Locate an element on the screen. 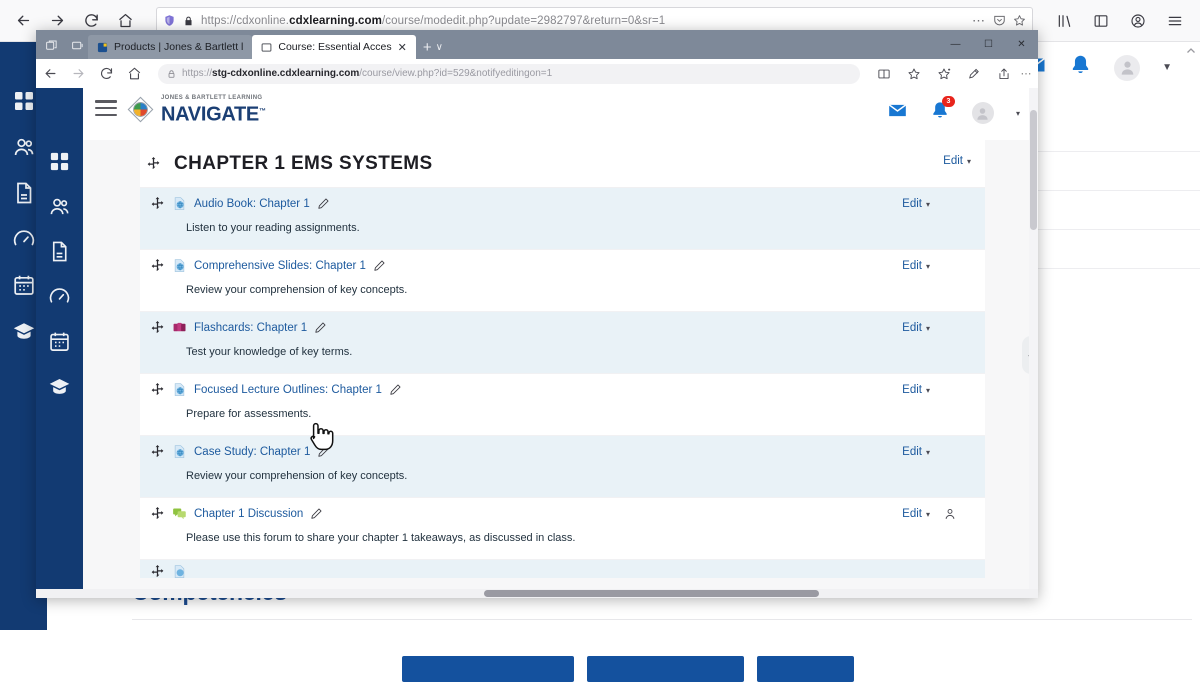 This screenshot has height=682, width=1200. tab-list-chevron-down-icon: ∨ is located at coordinates (439, 47).